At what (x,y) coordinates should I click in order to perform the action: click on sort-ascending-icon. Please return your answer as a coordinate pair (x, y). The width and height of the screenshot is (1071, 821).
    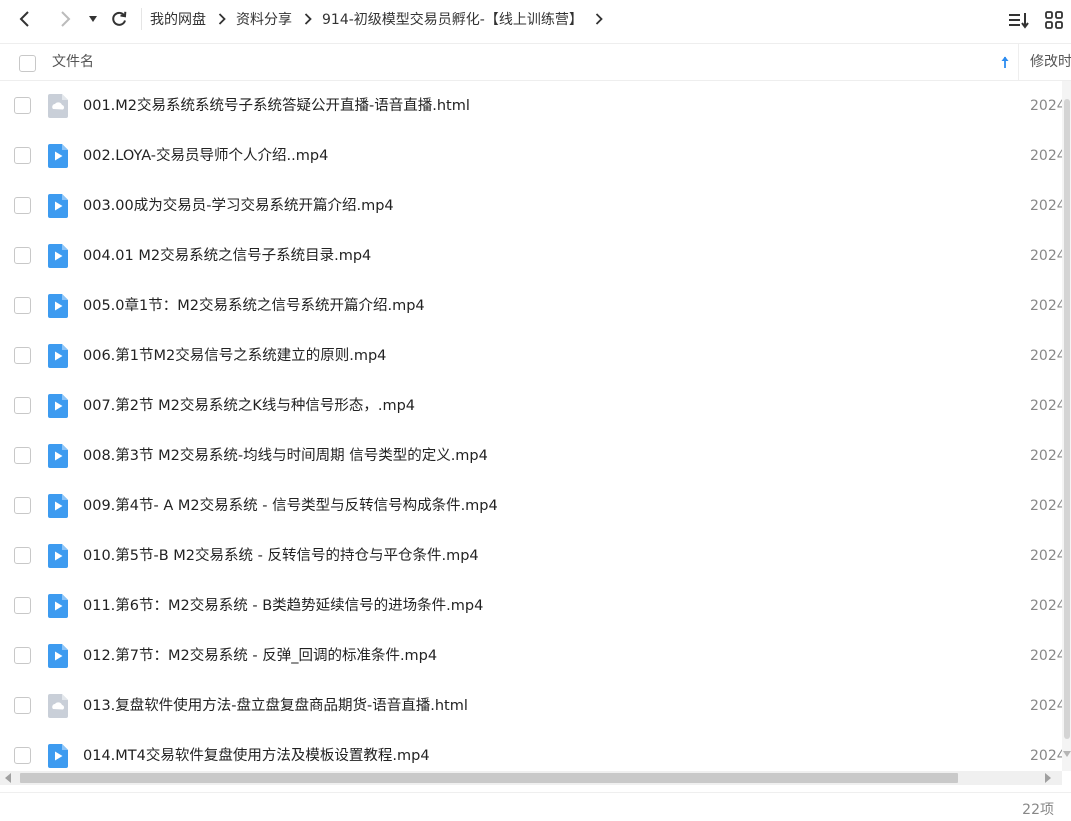
    Looking at the image, I should click on (1005, 63).